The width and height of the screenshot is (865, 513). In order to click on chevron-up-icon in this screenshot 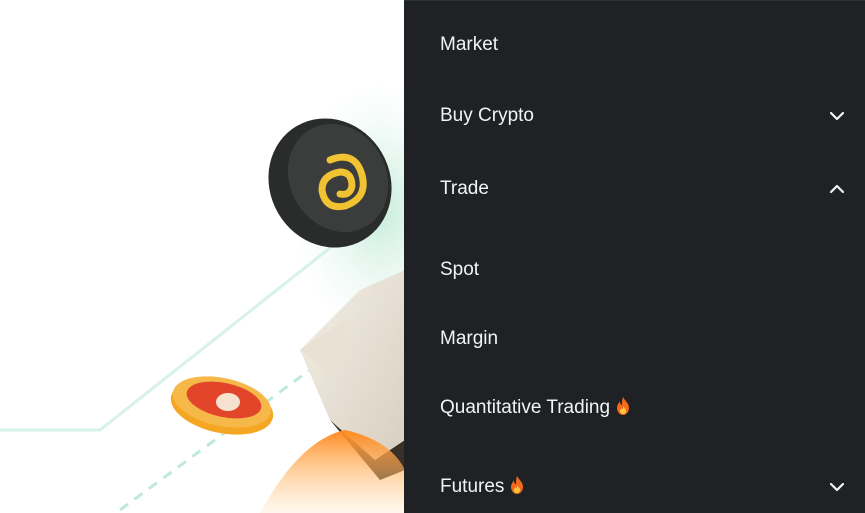, I will do `click(837, 189)`.